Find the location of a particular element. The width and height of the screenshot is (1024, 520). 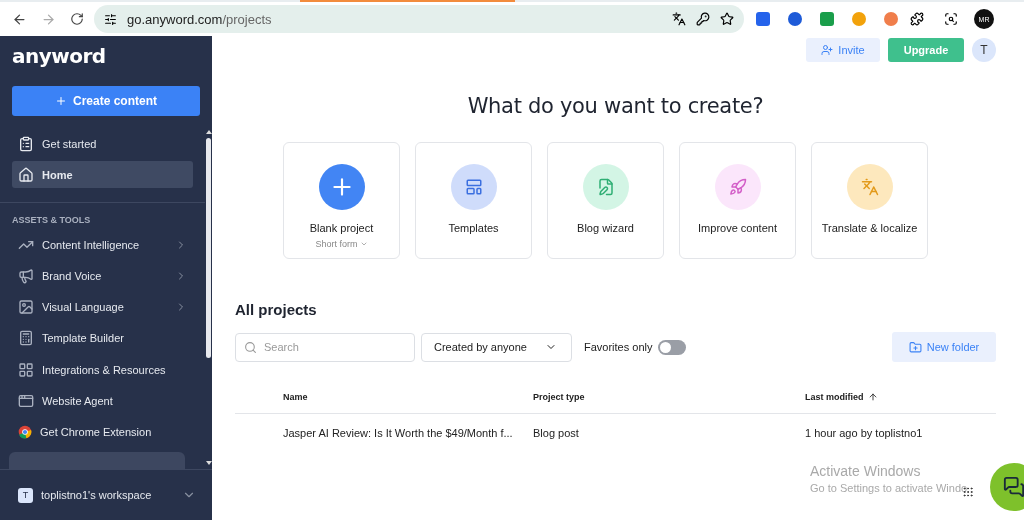

favorites-label: Favorites only is located at coordinates (618, 347).